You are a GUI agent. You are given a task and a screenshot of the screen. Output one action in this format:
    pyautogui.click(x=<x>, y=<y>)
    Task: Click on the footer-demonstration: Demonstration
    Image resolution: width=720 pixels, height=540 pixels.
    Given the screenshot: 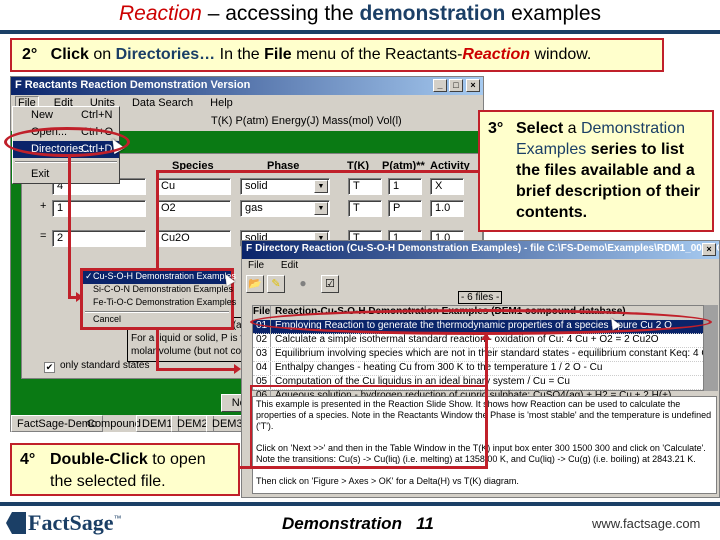 What is the action you would take?
    pyautogui.click(x=342, y=523)
    